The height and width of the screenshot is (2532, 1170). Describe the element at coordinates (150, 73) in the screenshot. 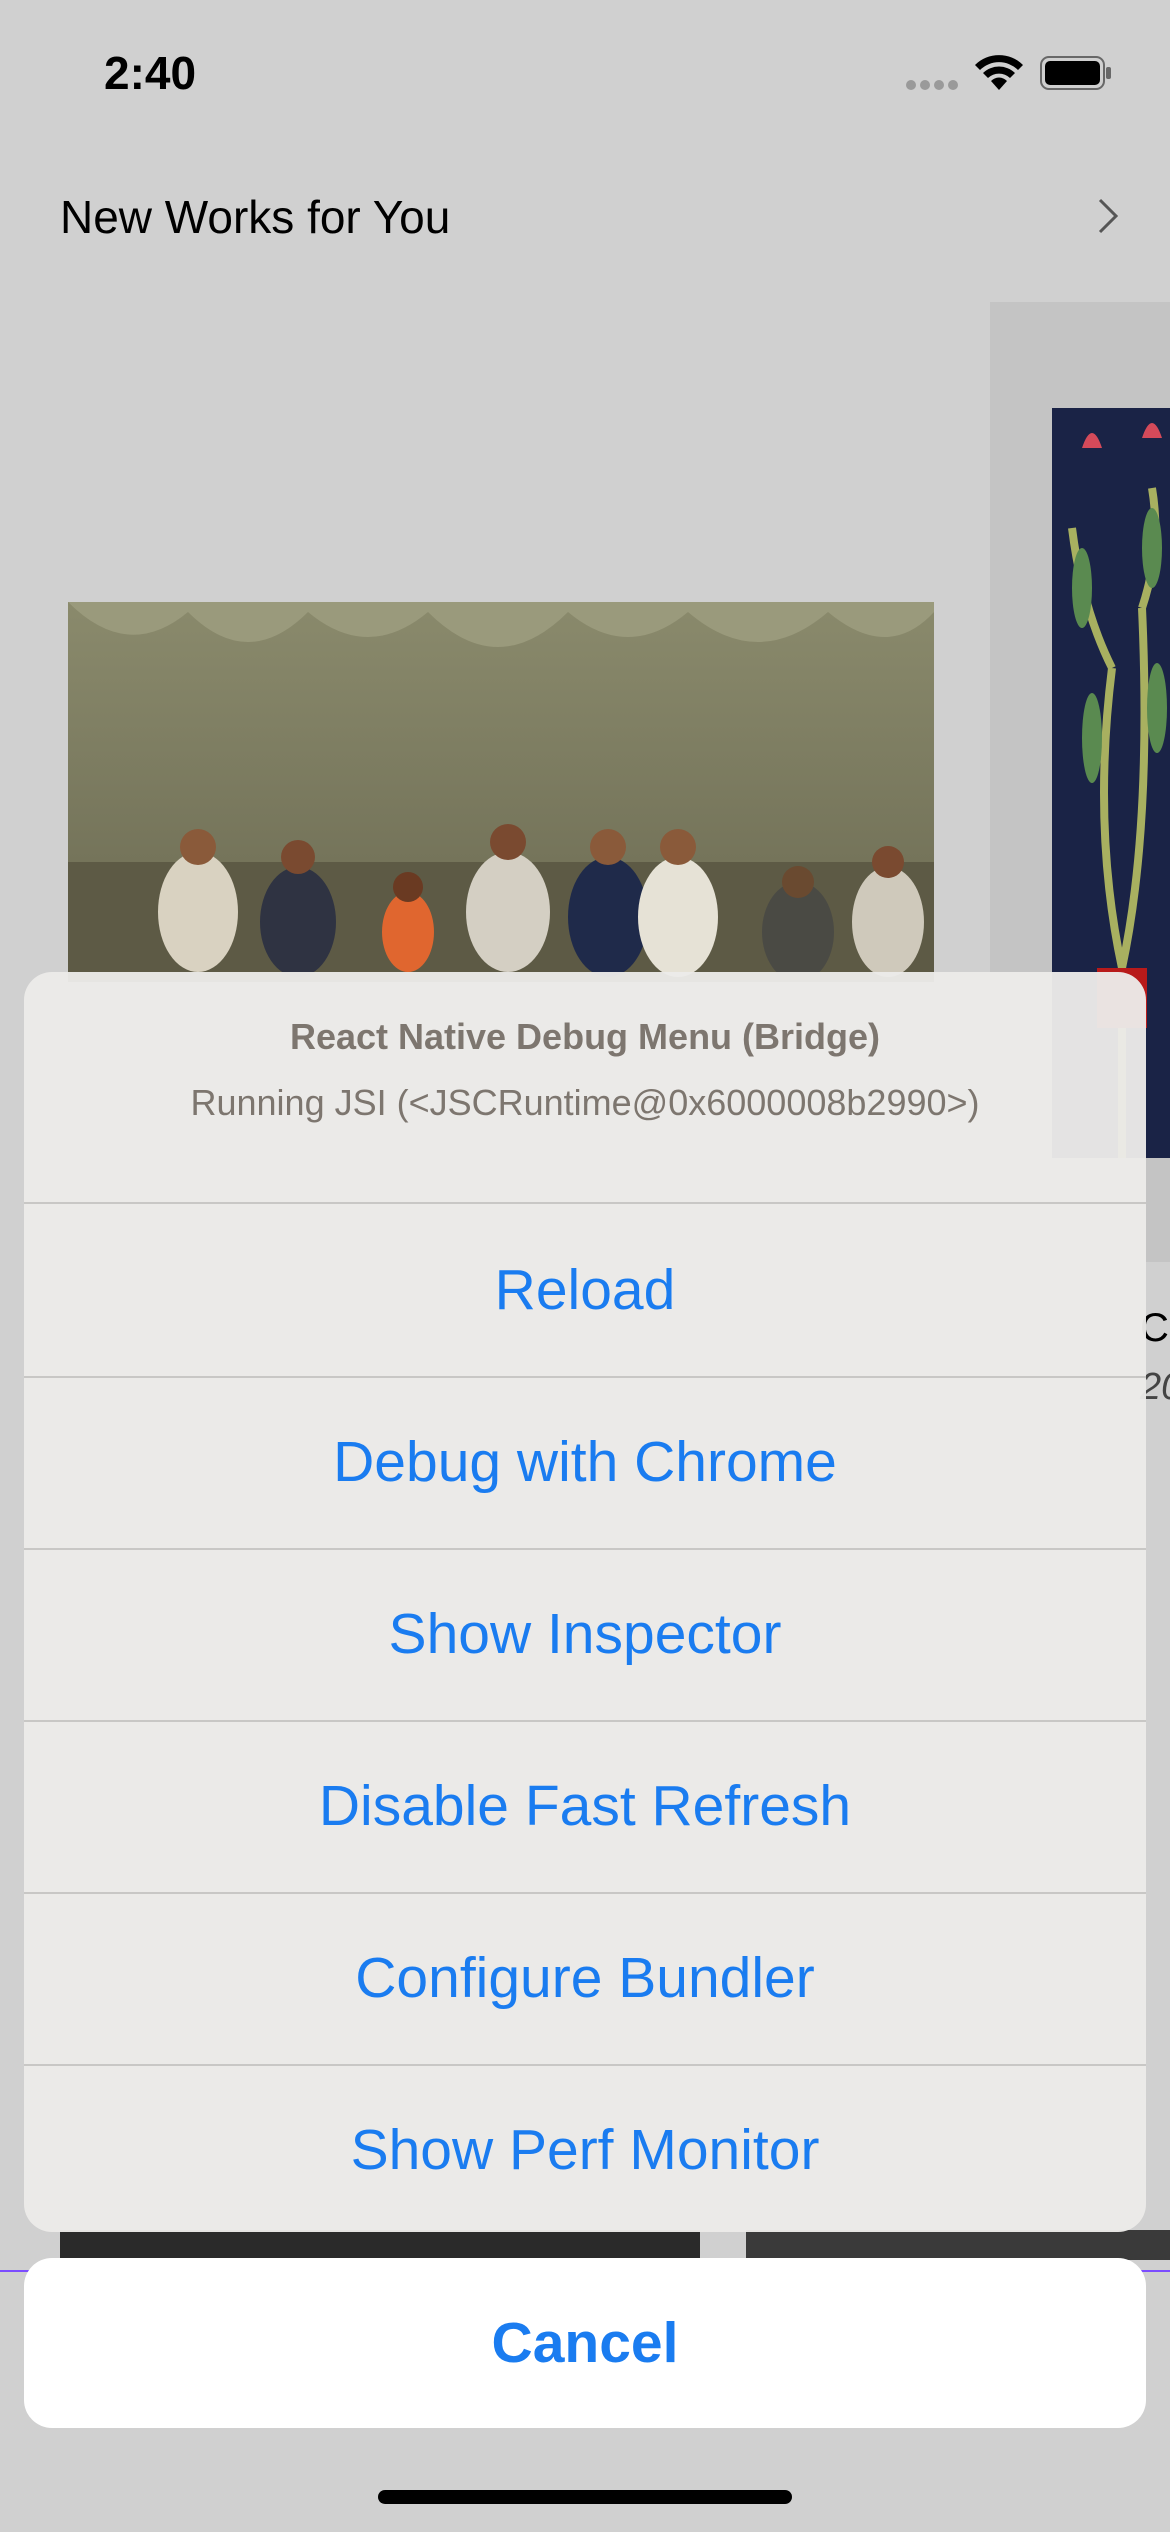

I see `status-time: 2:40` at that location.